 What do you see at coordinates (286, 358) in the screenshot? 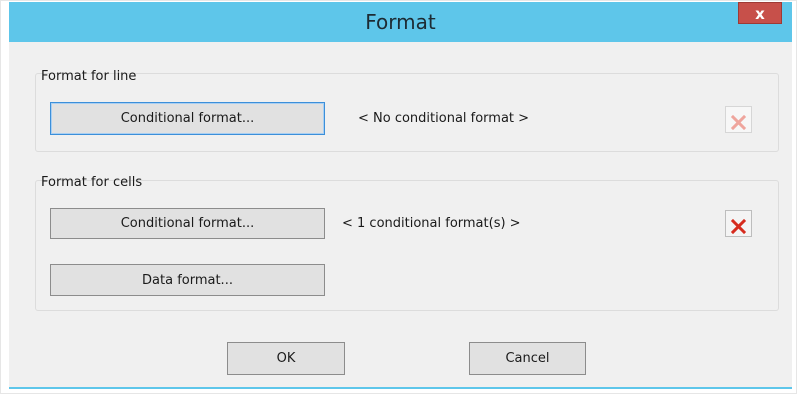
I see `ok-button: OK` at bounding box center [286, 358].